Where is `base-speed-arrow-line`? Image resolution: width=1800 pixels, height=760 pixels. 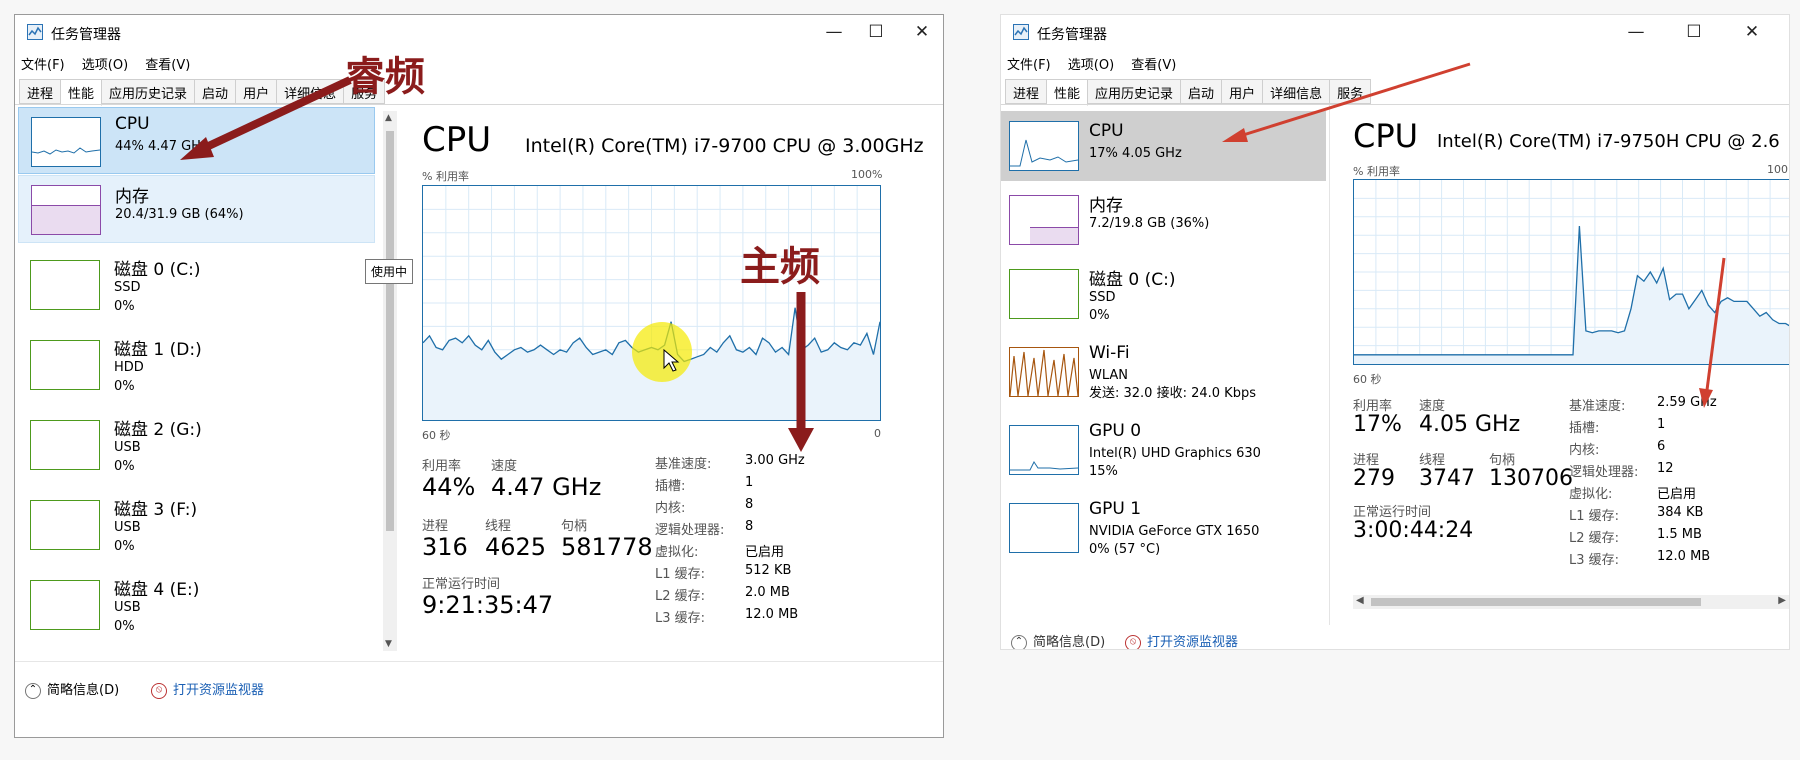
base-speed-arrow-line is located at coordinates (1715, 324).